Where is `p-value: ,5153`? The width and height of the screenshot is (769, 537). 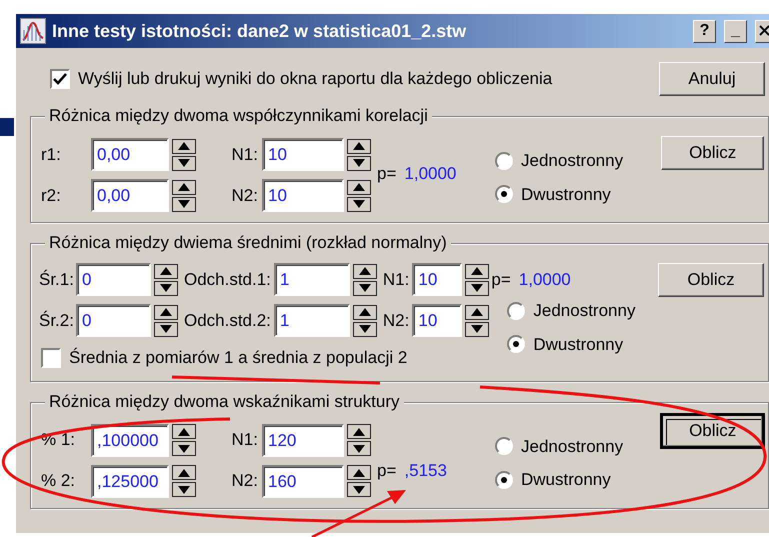 p-value: ,5153 is located at coordinates (425, 471).